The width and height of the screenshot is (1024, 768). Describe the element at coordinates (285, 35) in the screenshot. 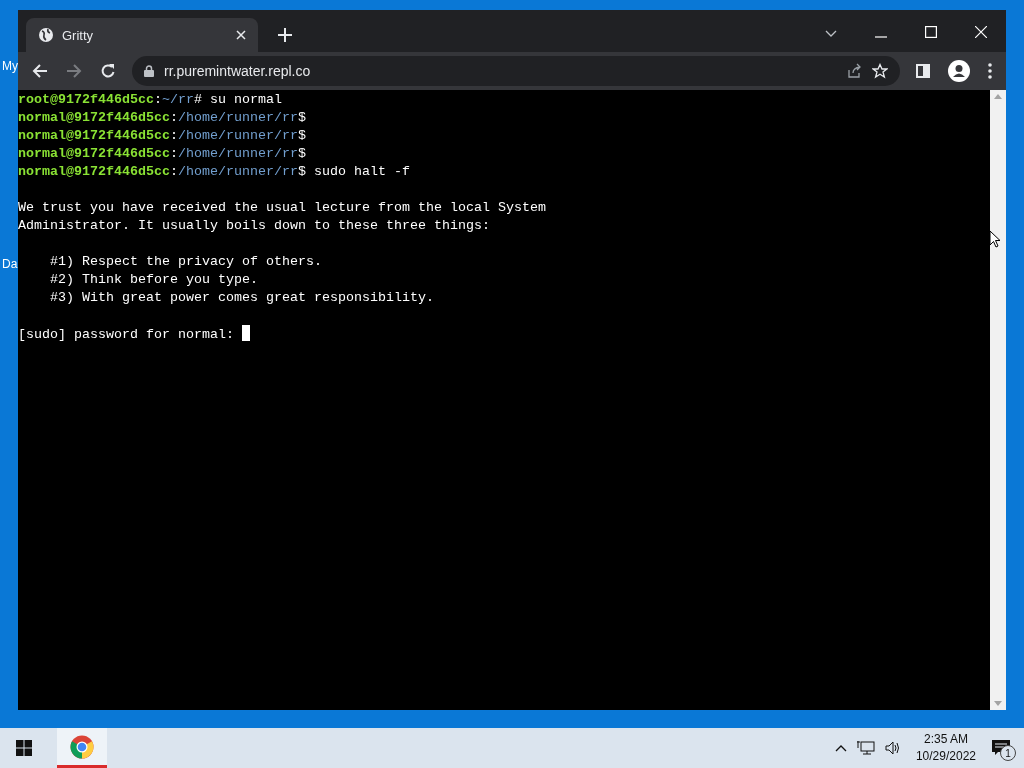

I see `new-tab-icon` at that location.